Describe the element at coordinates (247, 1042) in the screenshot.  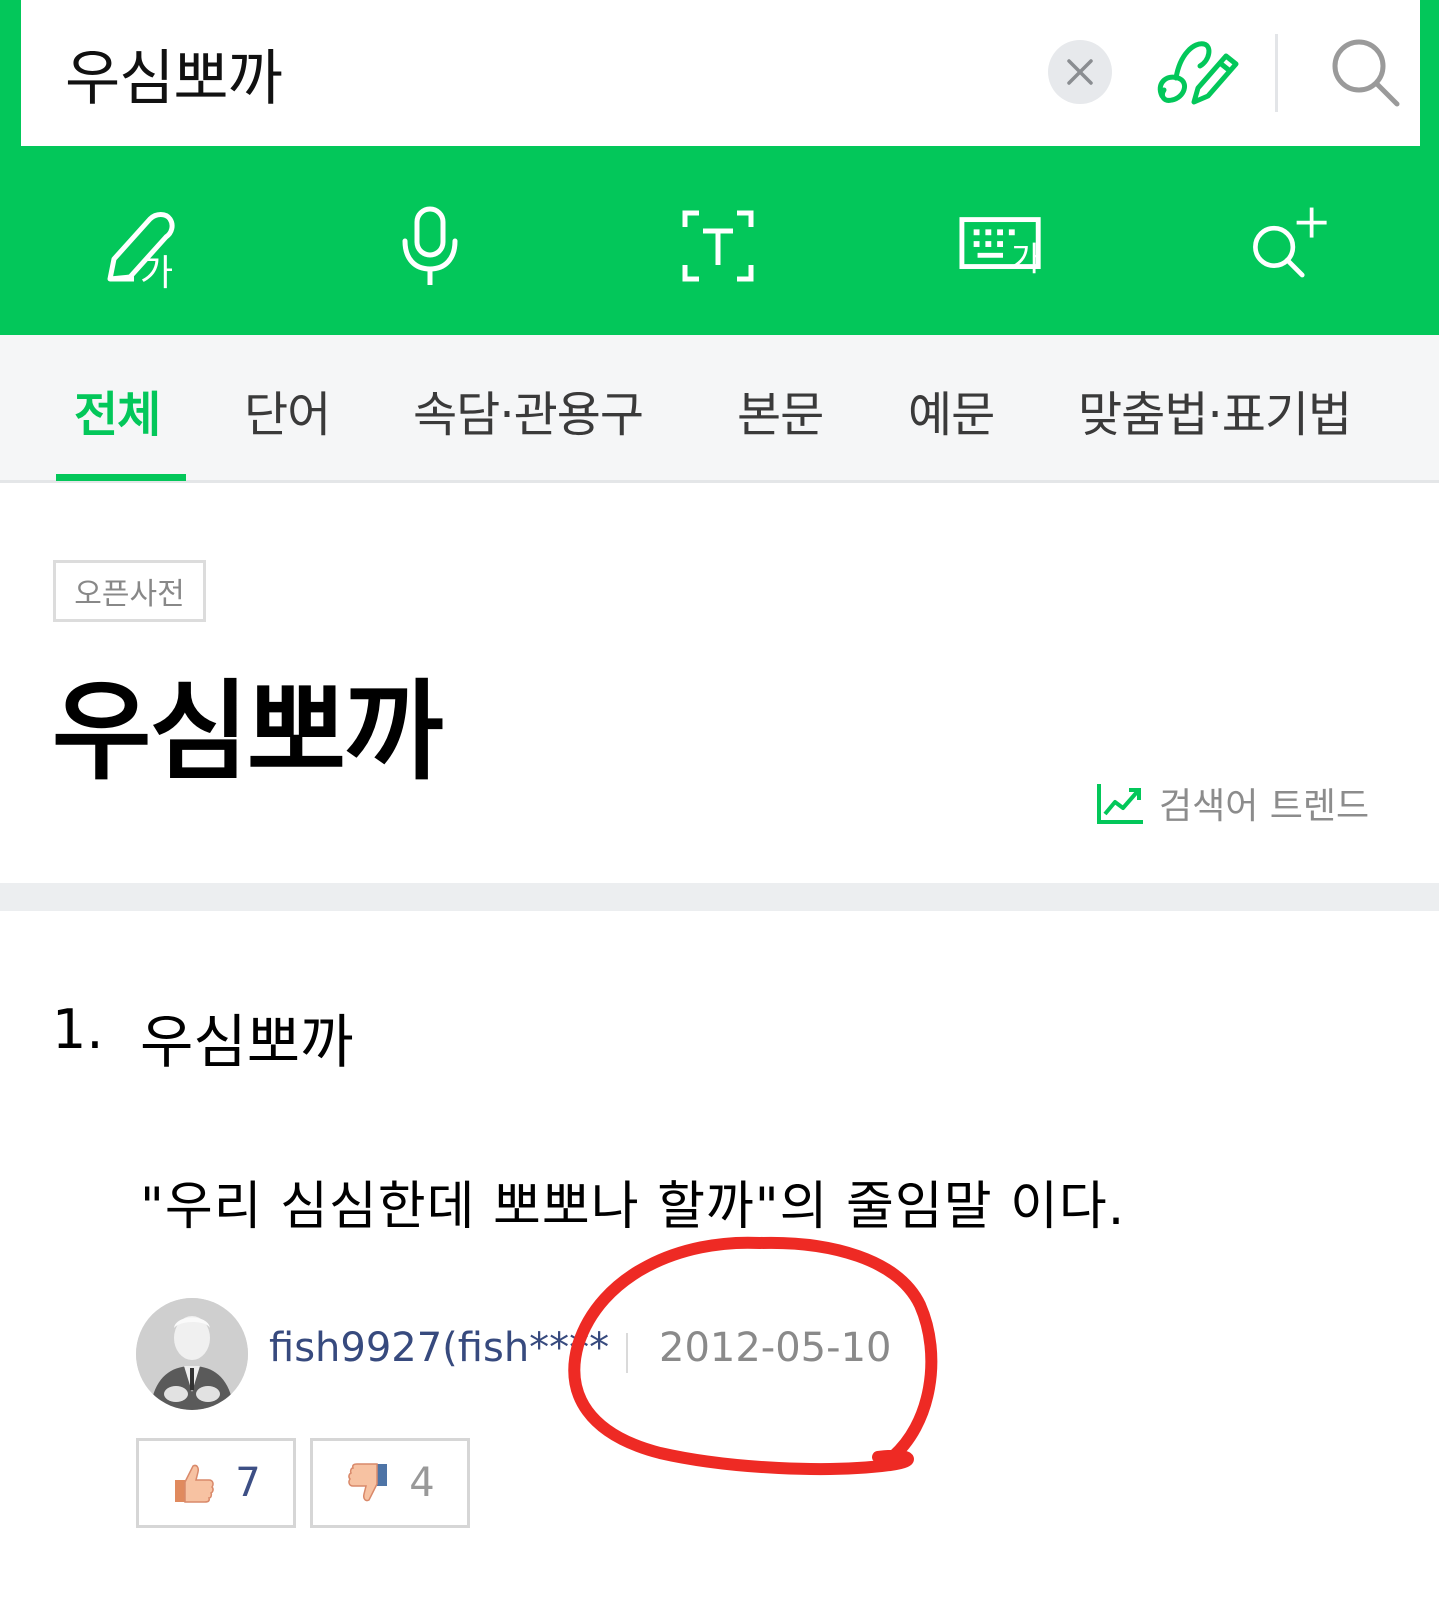
I see `entry-word: 우심뽀까` at that location.